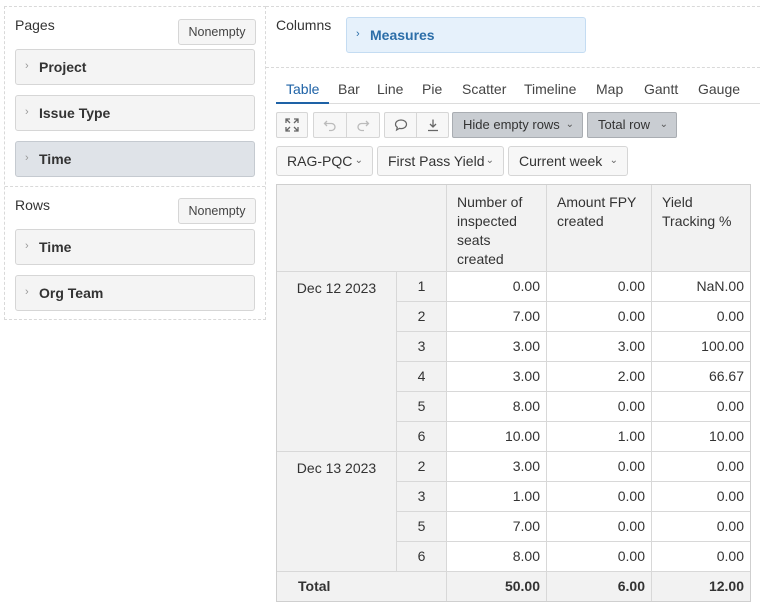 This screenshot has height=611, width=760. What do you see at coordinates (135, 67) in the screenshot?
I see `page-item-project: › Project` at bounding box center [135, 67].